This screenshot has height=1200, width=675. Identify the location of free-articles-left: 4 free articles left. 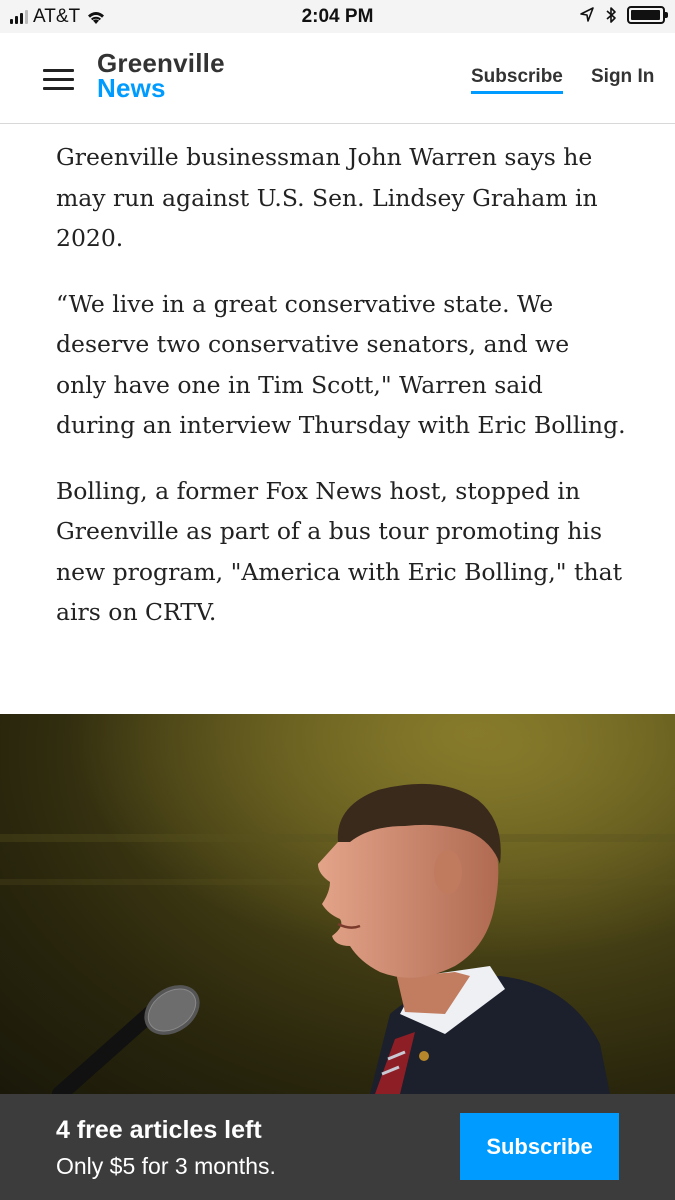
(159, 1130).